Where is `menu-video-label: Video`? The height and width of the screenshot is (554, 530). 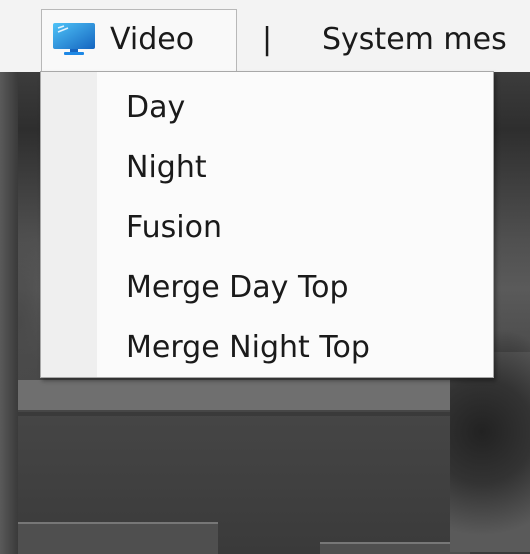
menu-video-label: Video is located at coordinates (152, 39).